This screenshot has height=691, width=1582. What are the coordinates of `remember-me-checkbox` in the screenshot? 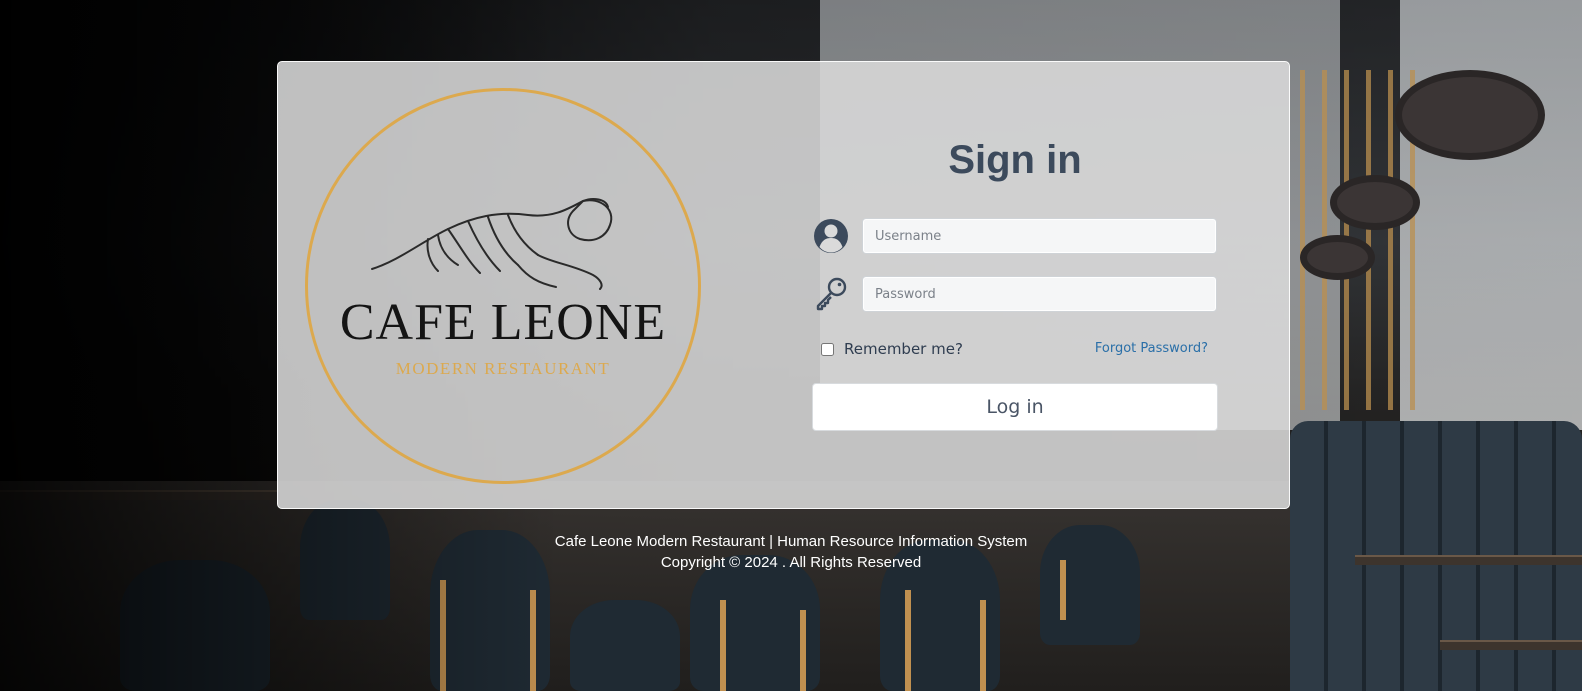 It's located at (827, 349).